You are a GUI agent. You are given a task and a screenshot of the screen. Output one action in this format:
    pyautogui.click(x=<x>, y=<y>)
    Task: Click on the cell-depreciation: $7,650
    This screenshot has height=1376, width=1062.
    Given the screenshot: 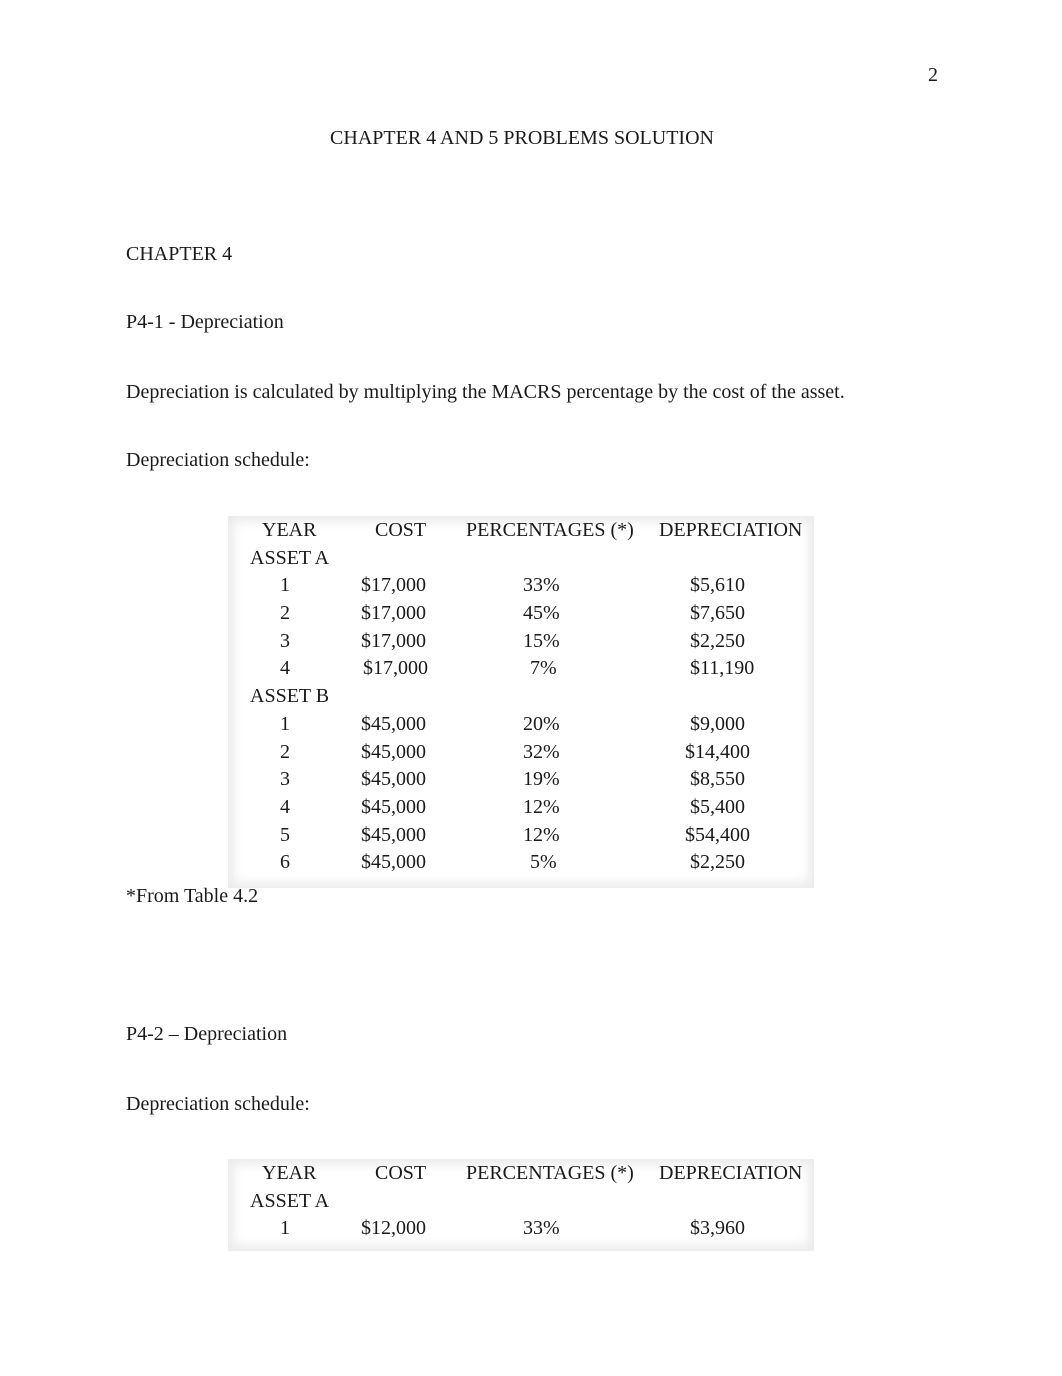 What is the action you would take?
    pyautogui.click(x=717, y=613)
    